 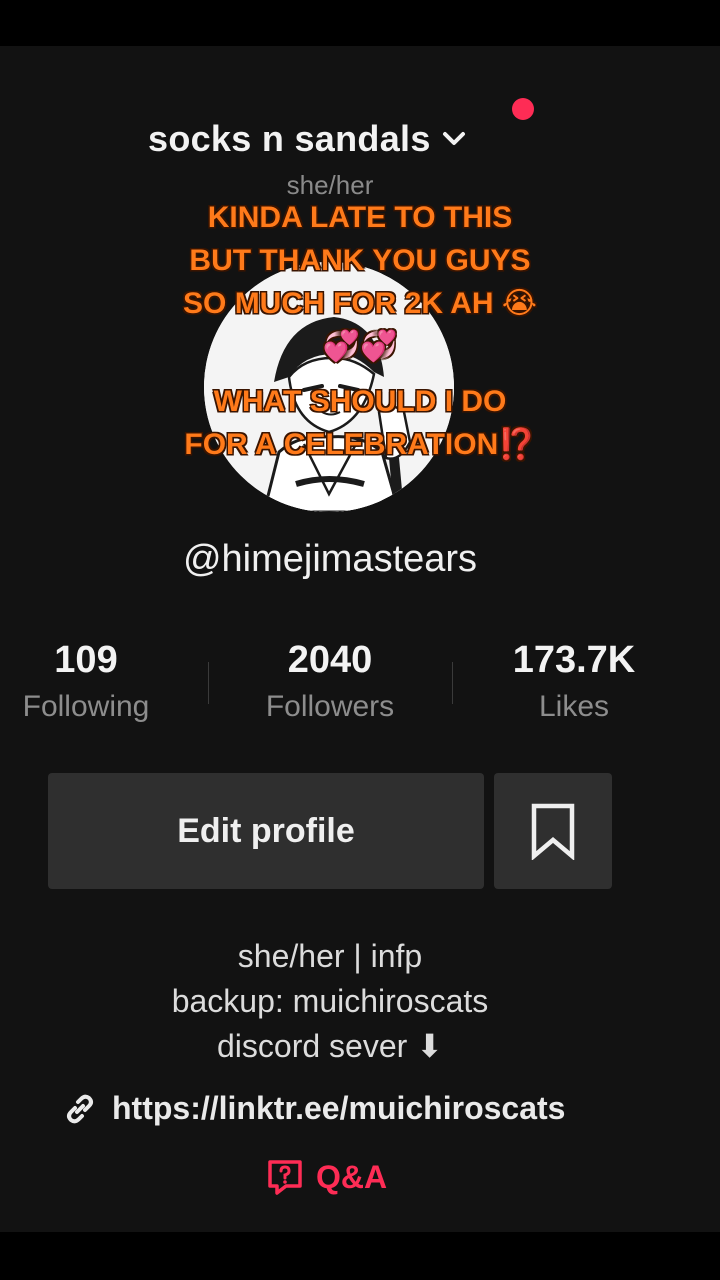 I want to click on caption-line: BUT THANK YOU GUYS, so click(x=360, y=260).